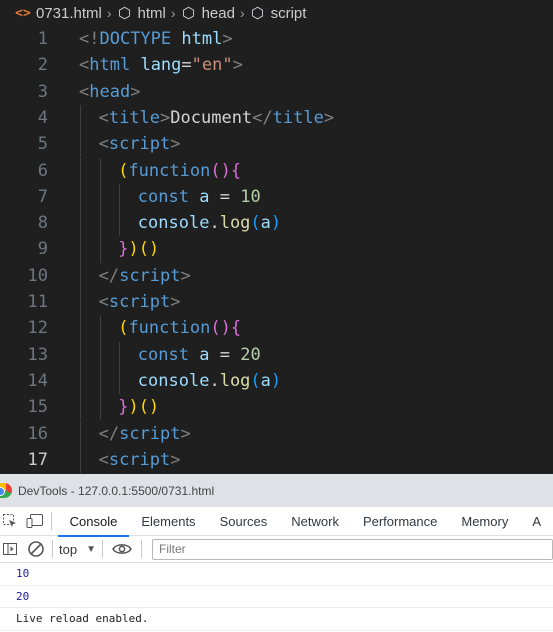 The height and width of the screenshot is (632, 553). I want to click on code-token: </, so click(109, 433).